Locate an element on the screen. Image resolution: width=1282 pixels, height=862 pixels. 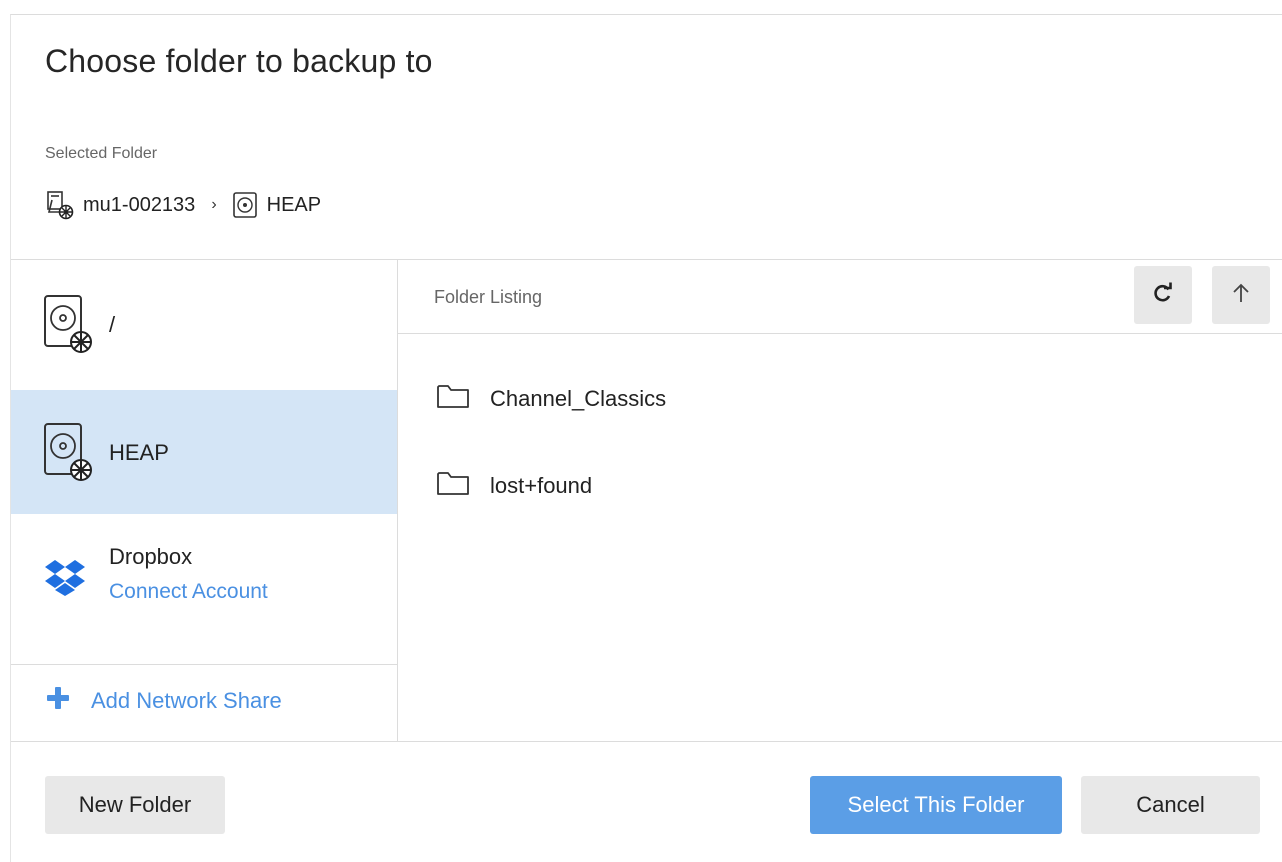
add-network-share-label: Add Network Share is located at coordinates (186, 700).